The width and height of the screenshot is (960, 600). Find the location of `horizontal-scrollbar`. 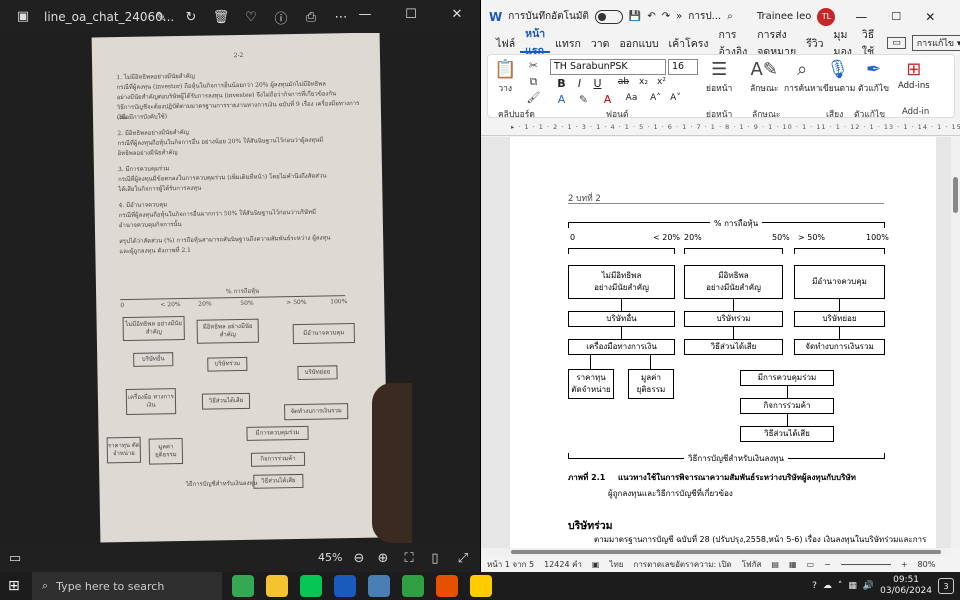

horizontal-scrollbar is located at coordinates (716, 552).